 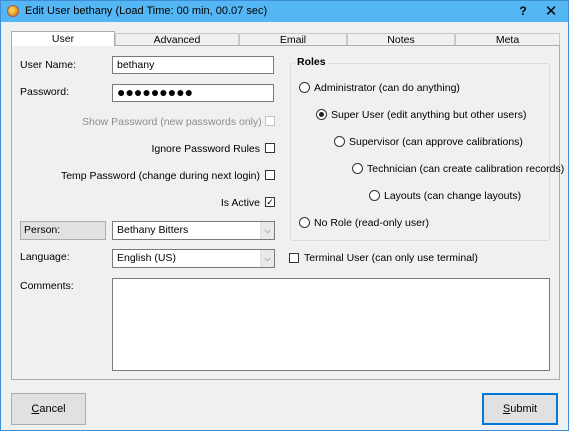 I want to click on person-button: Person:, so click(x=63, y=230).